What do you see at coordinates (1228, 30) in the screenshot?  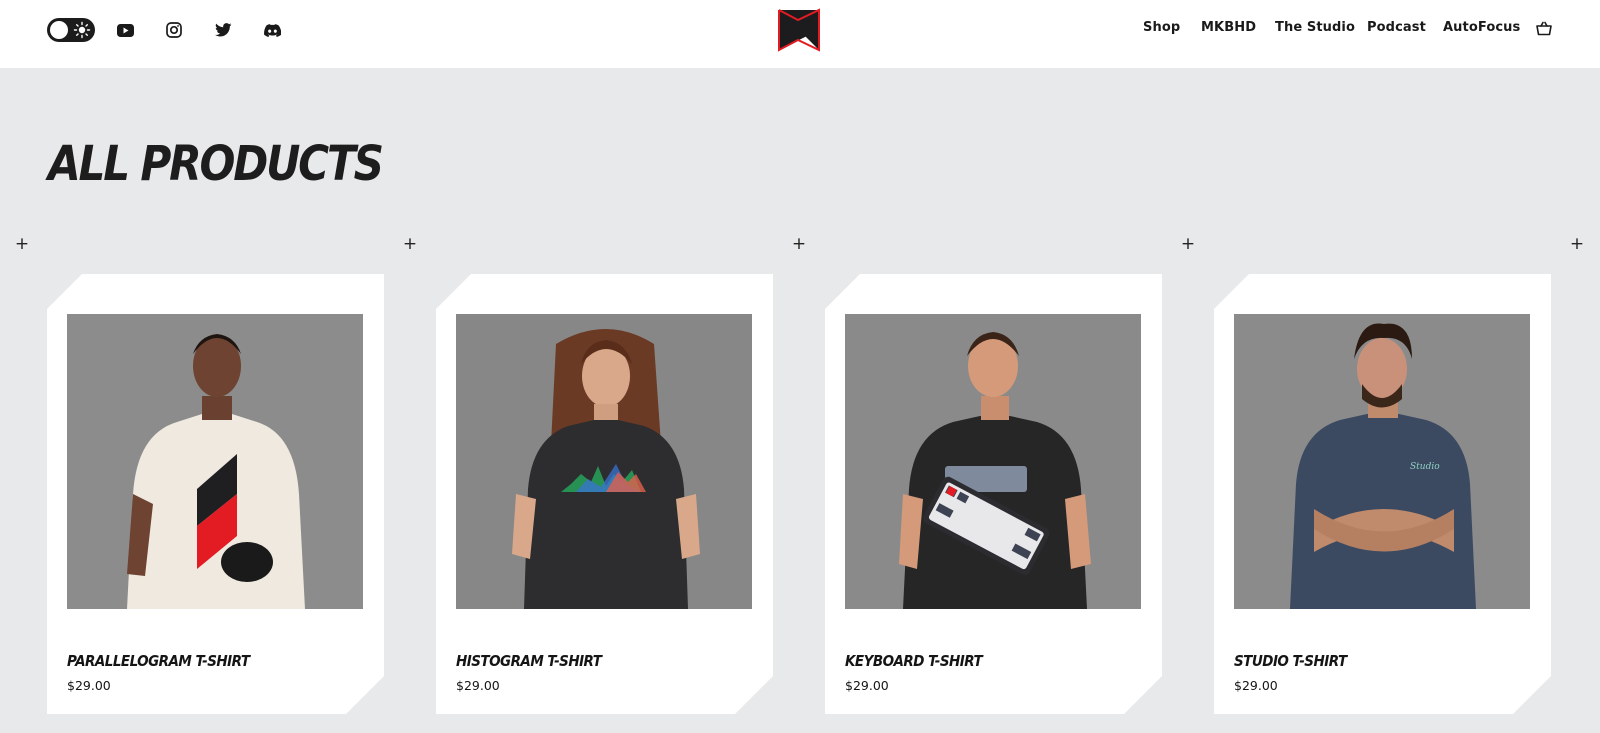 I see `nav-mkbhd: MKBHD` at bounding box center [1228, 30].